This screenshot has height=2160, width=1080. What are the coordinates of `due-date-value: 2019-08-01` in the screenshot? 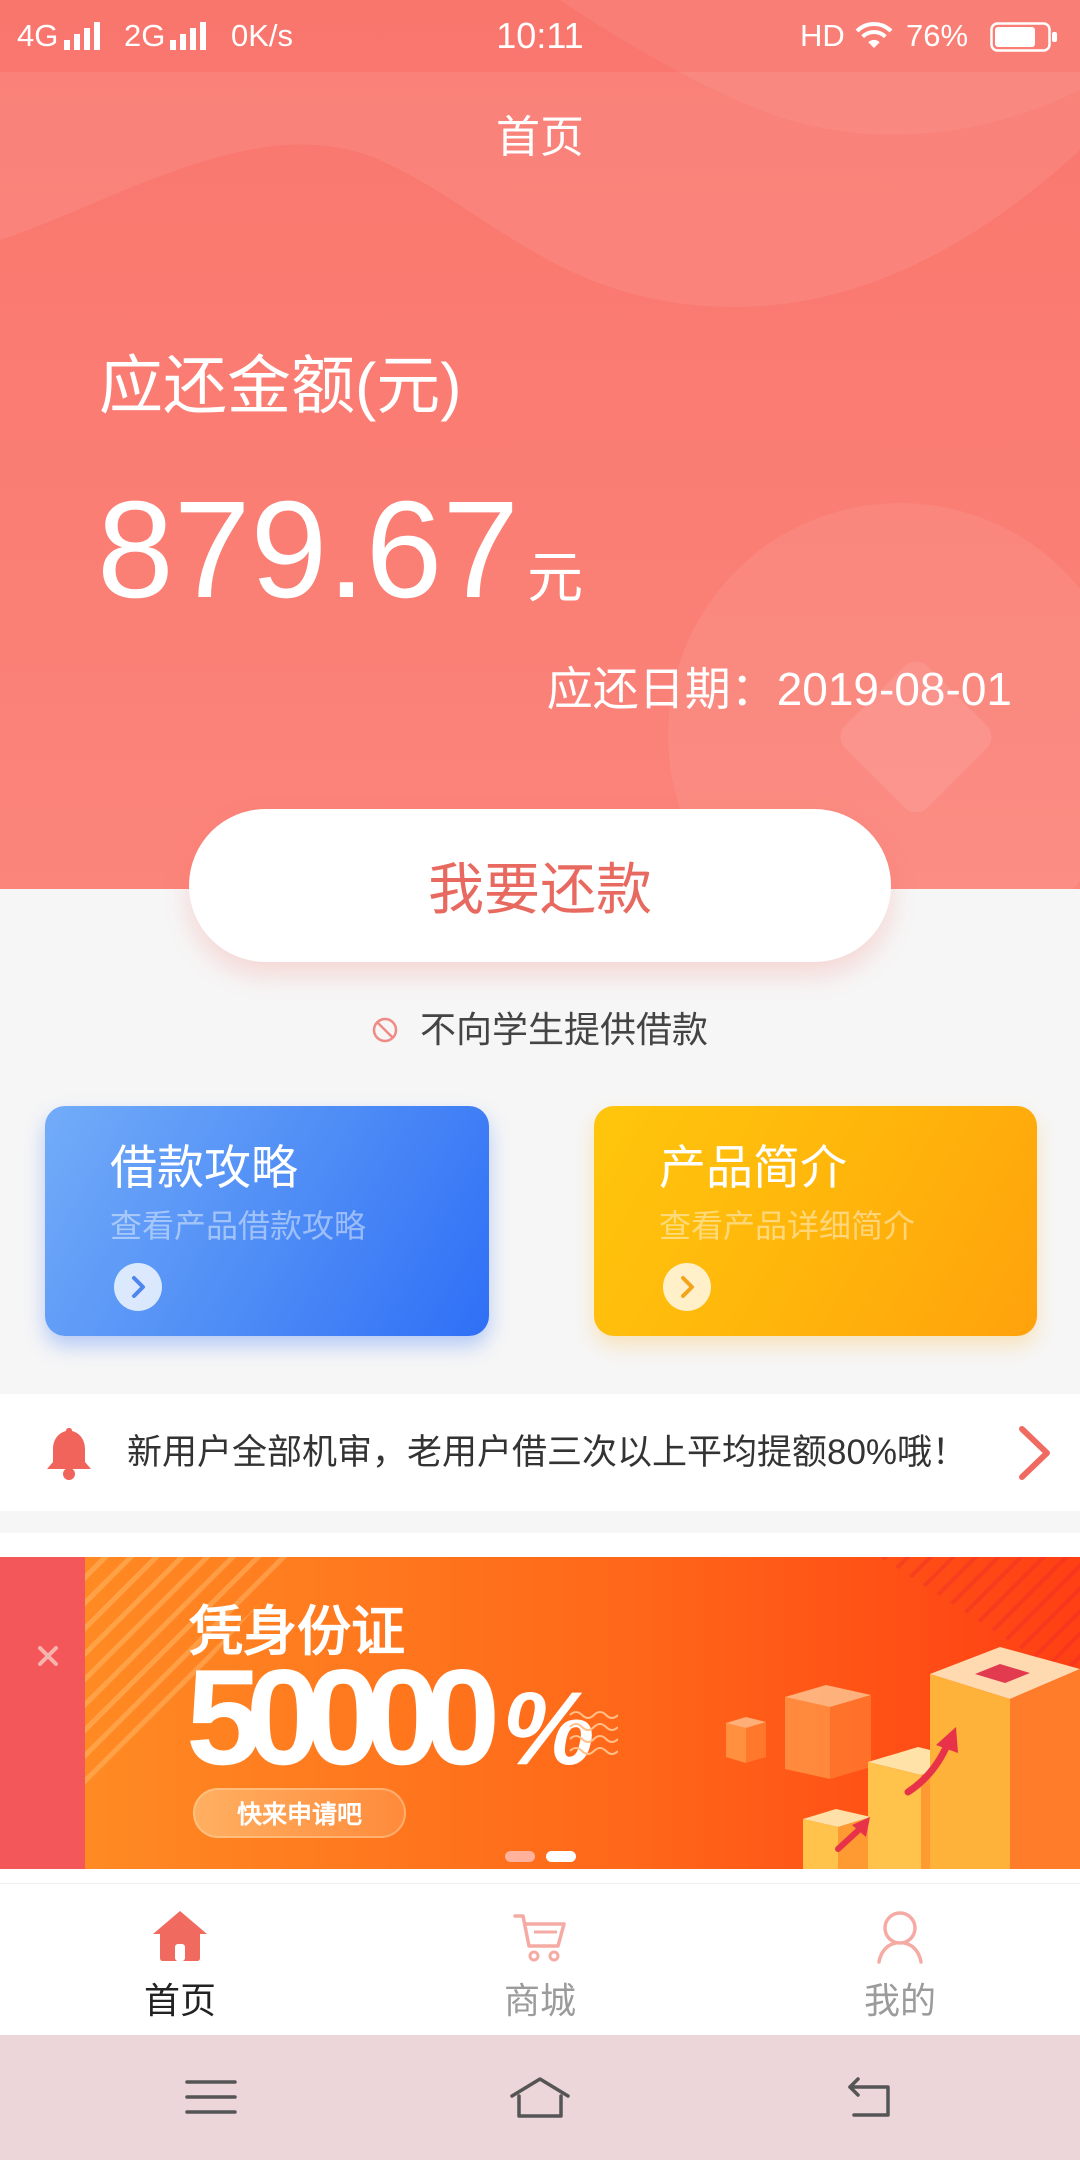 It's located at (894, 689).